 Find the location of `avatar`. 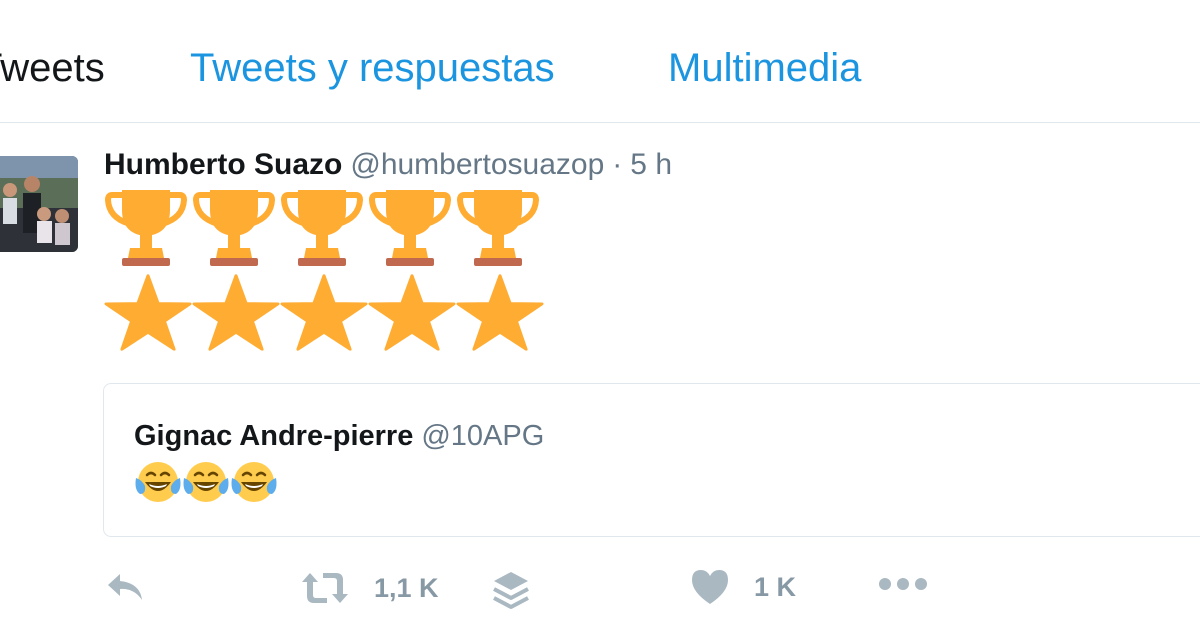

avatar is located at coordinates (39, 204).